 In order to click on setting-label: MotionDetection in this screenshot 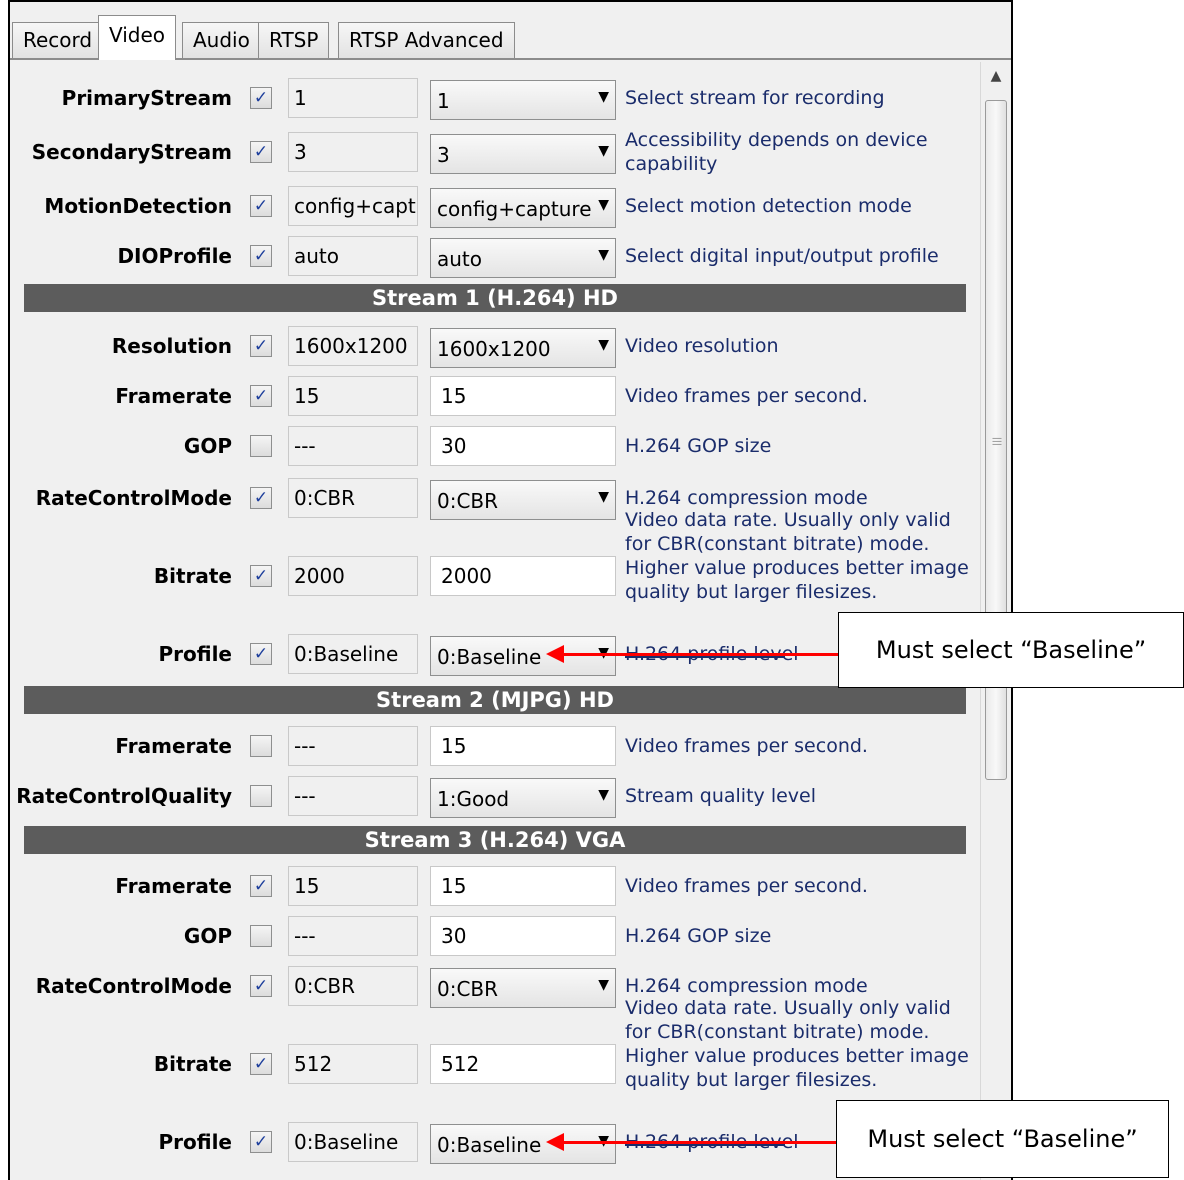, I will do `click(138, 206)`.